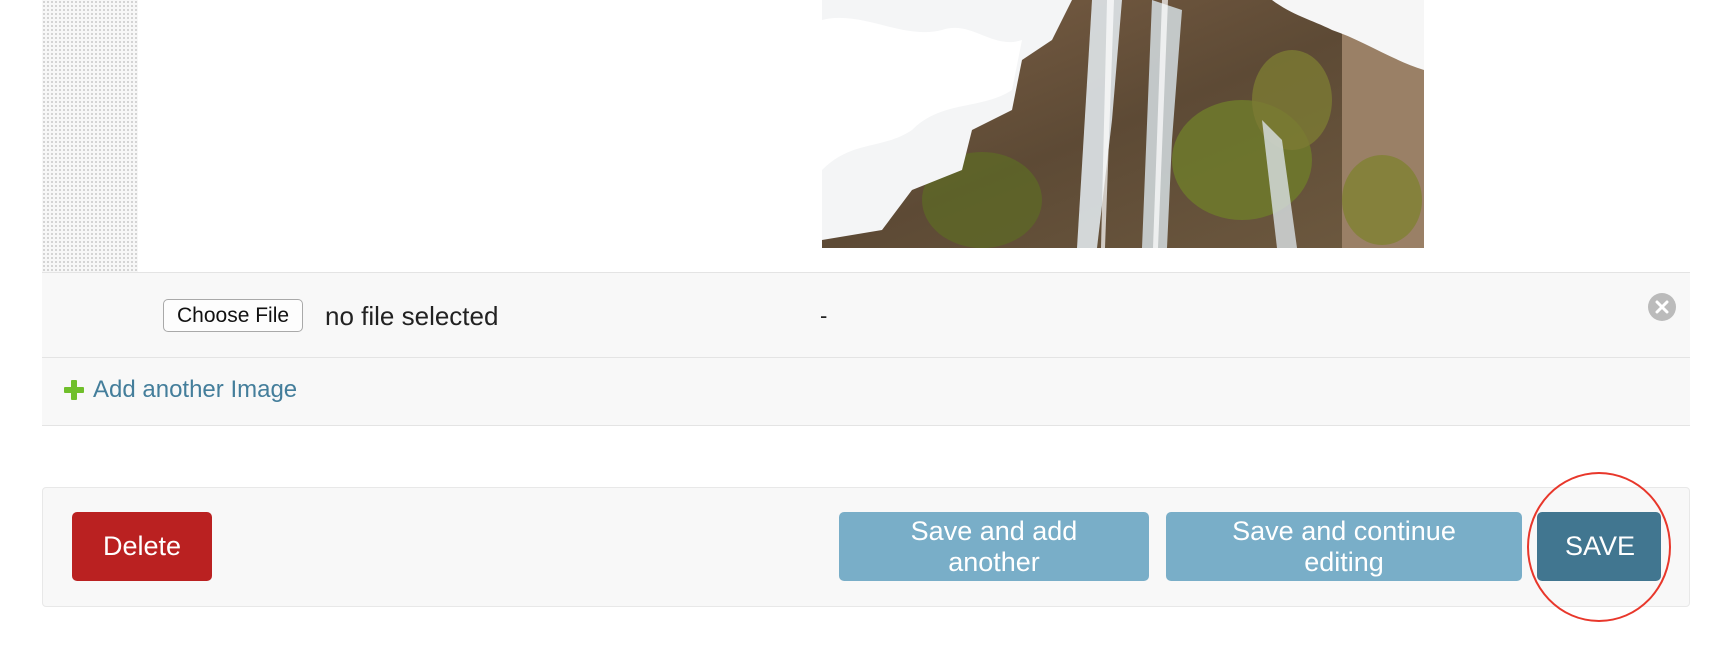 The width and height of the screenshot is (1734, 664). I want to click on remove-inline-icon, so click(1662, 307).